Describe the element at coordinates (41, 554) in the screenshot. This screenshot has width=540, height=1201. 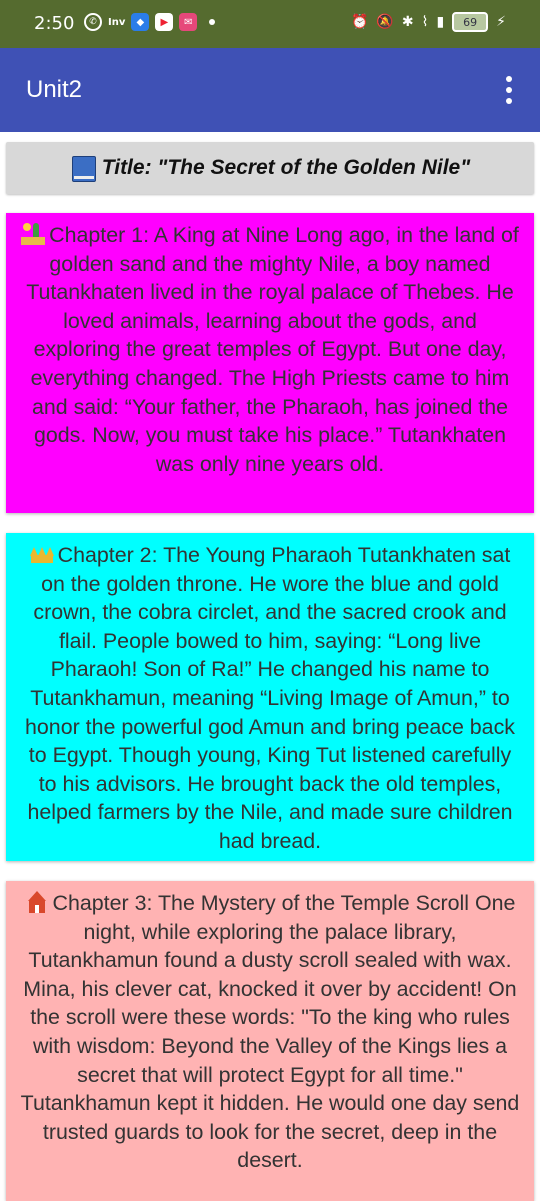
I see `crown-icon` at that location.